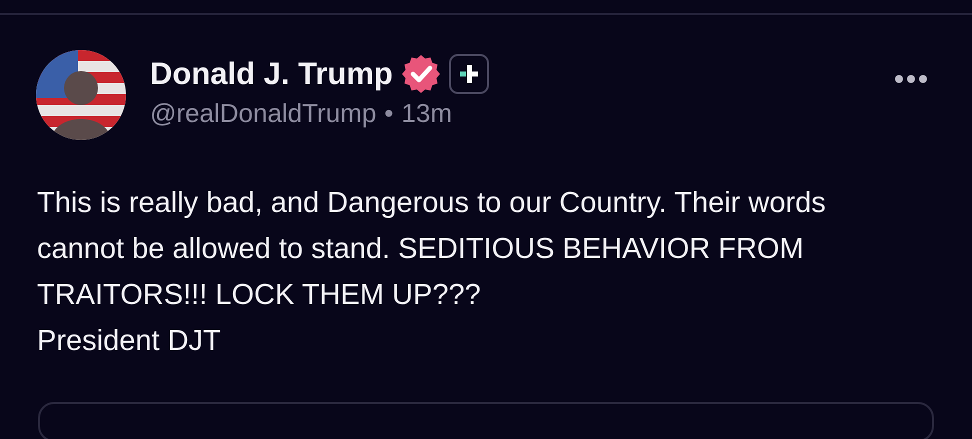 The width and height of the screenshot is (972, 439). Describe the element at coordinates (469, 74) in the screenshot. I see `plus-icon` at that location.